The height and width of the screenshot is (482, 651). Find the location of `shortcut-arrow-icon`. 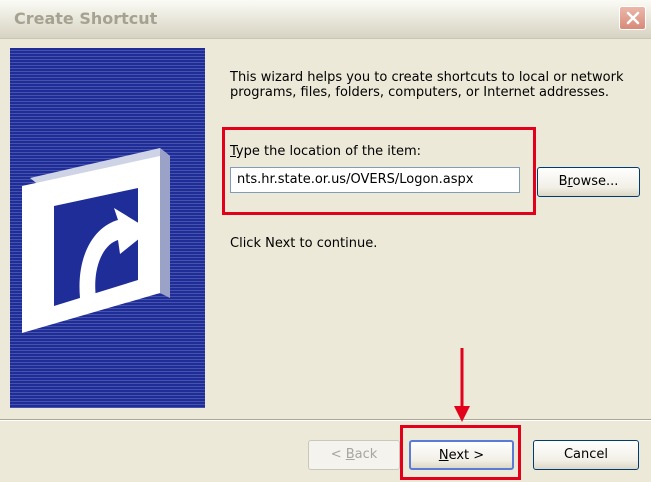

shortcut-arrow-icon is located at coordinates (96, 240).